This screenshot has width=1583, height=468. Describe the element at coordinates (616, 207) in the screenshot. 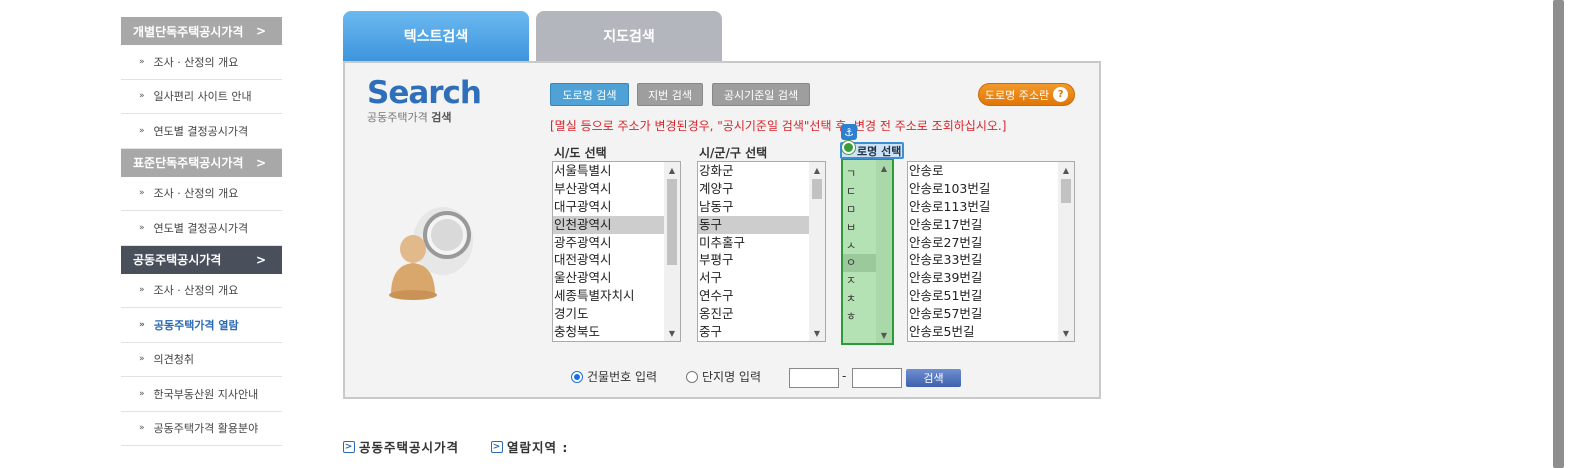

I see `sido-option: 대구광역시` at that location.